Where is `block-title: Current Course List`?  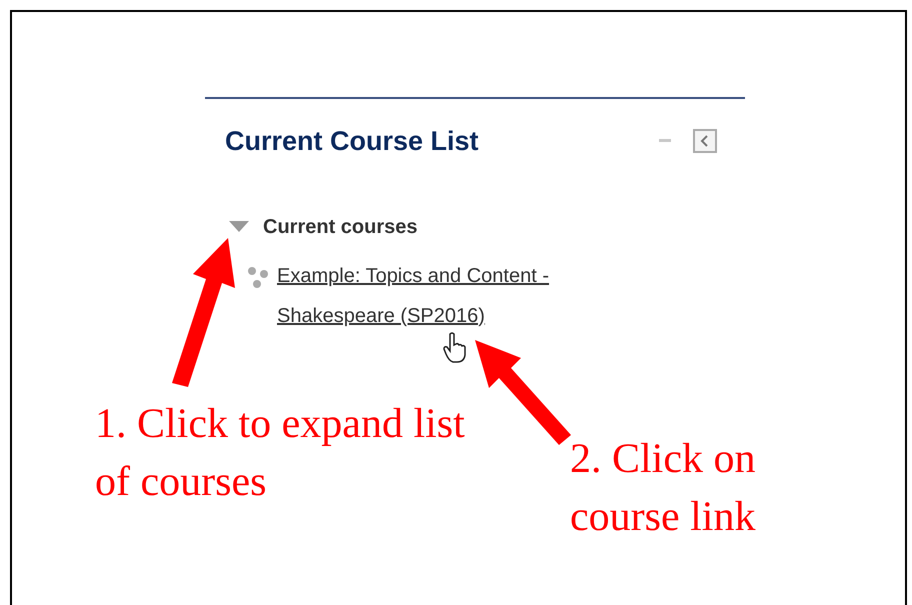
block-title: Current Course List is located at coordinates (352, 141).